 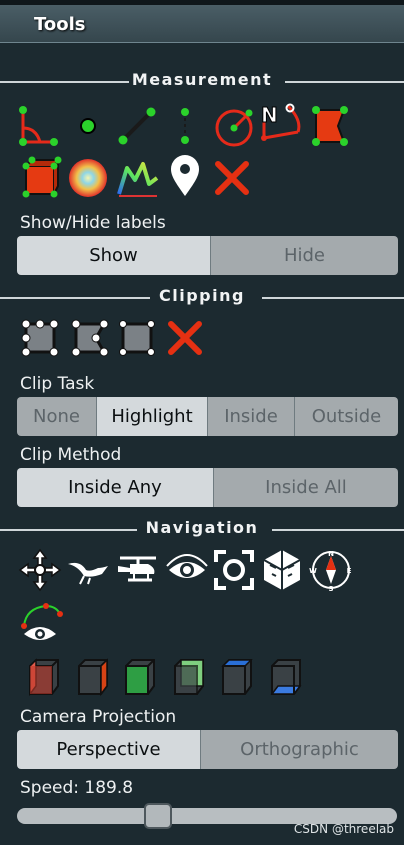 I want to click on compass-e: E, so click(x=349, y=571).